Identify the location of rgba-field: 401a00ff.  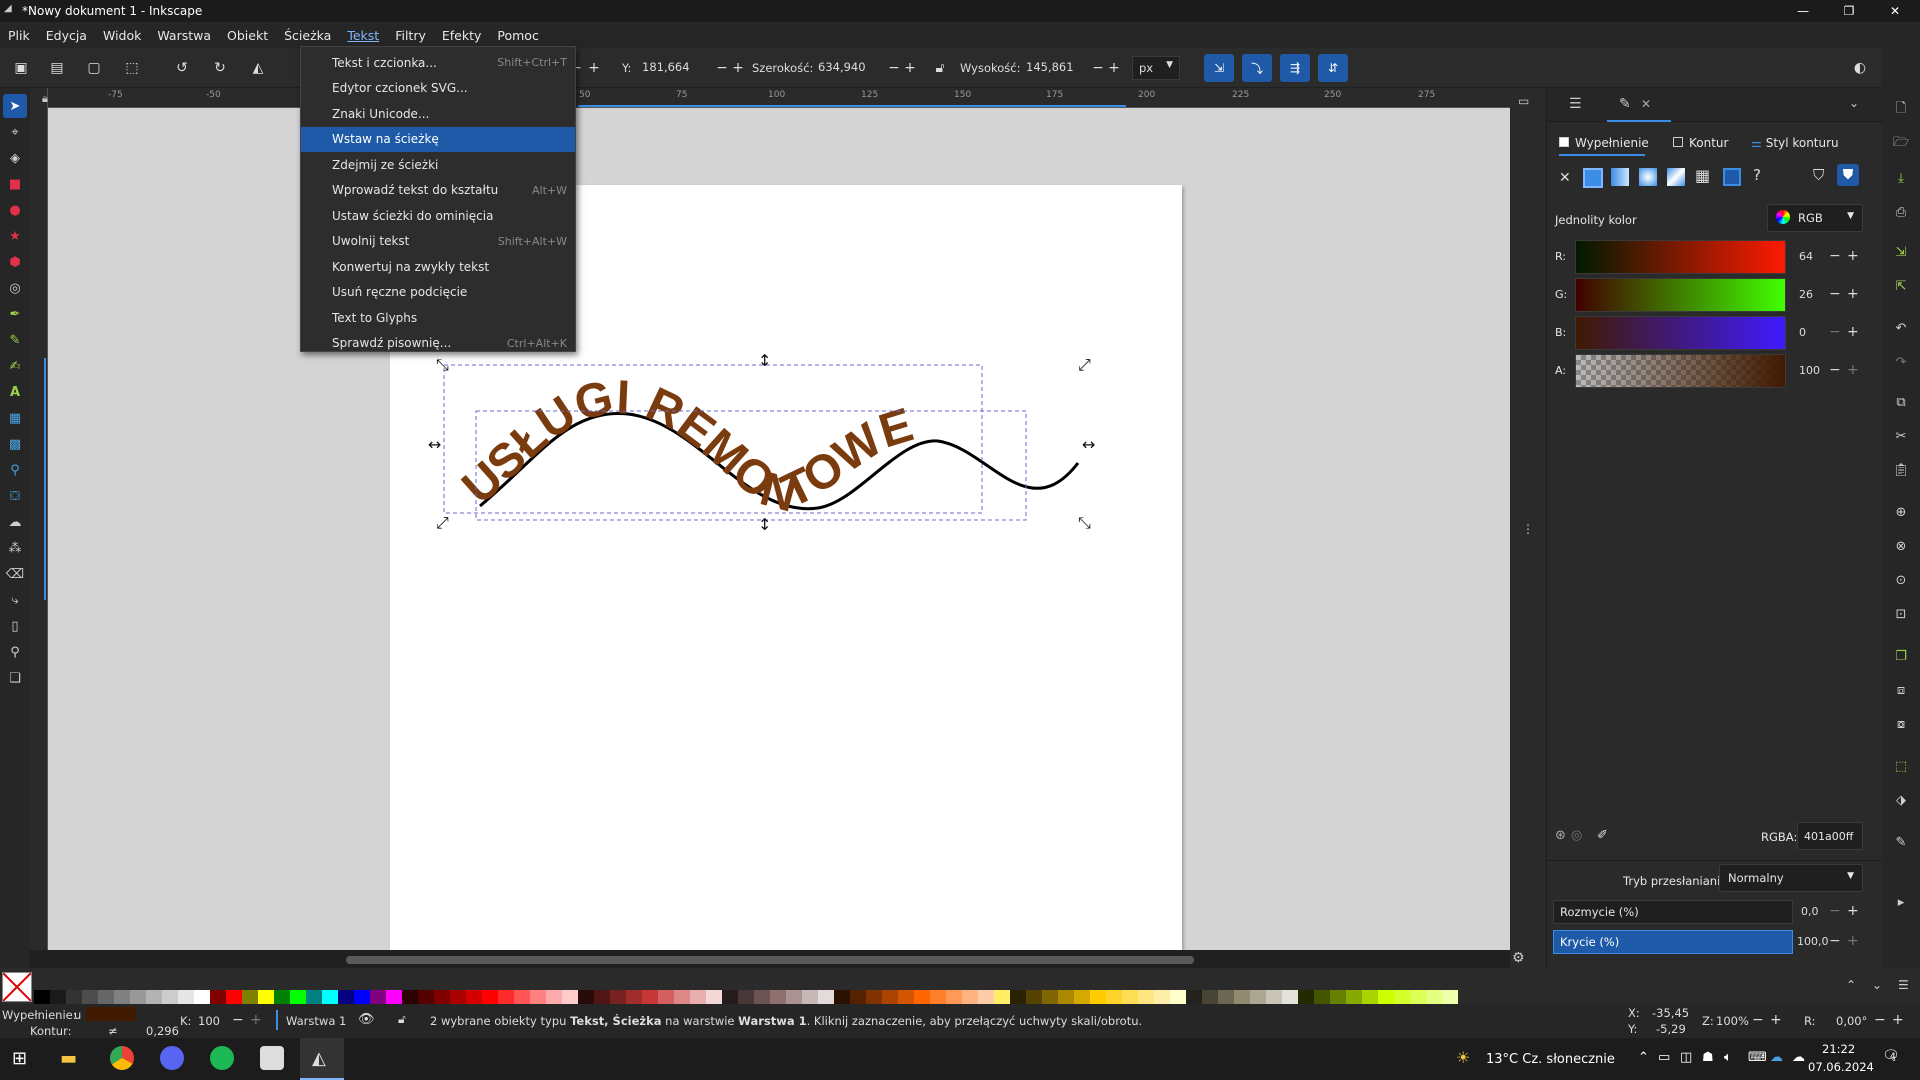
(1830, 836).